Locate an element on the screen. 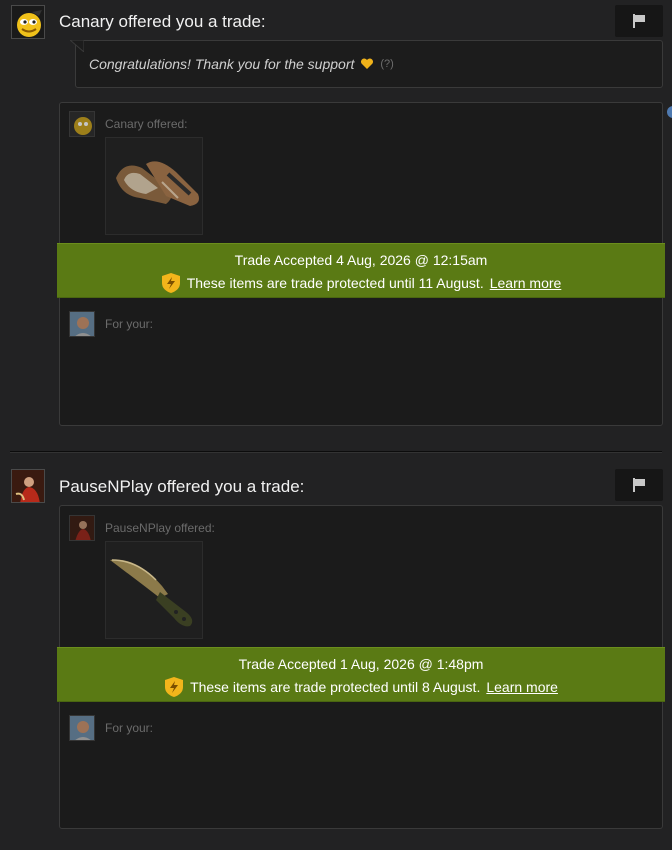 This screenshot has width=672, height=850. gloves-icon is located at coordinates (157, 183).